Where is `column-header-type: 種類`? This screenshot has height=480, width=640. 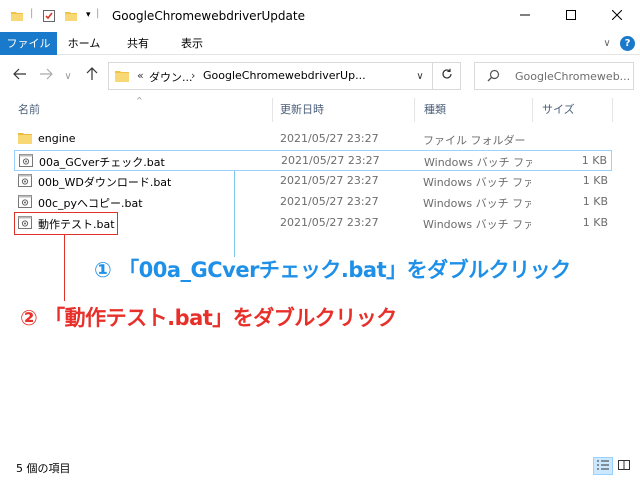
column-header-type: 種類 is located at coordinates (435, 110).